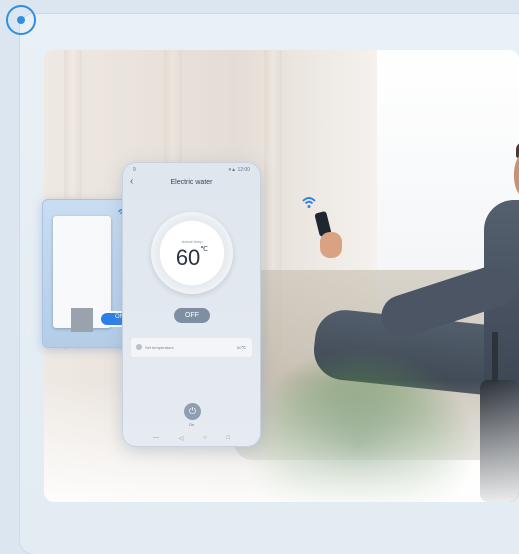 The height and width of the screenshot is (554, 519). What do you see at coordinates (21, 20) in the screenshot?
I see `circle-logo-icon` at bounding box center [21, 20].